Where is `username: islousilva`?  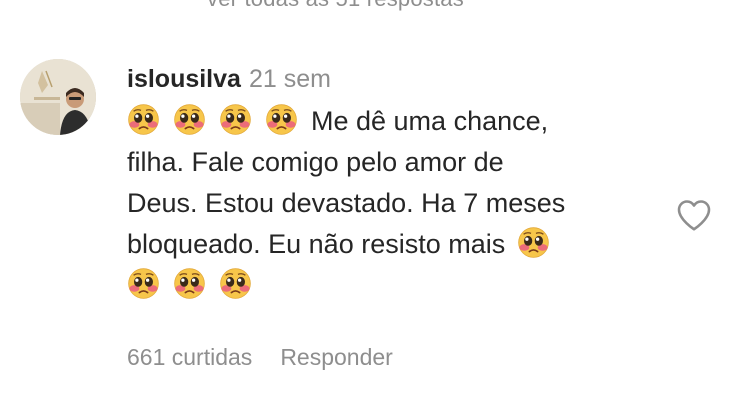 username: islousilva is located at coordinates (184, 79).